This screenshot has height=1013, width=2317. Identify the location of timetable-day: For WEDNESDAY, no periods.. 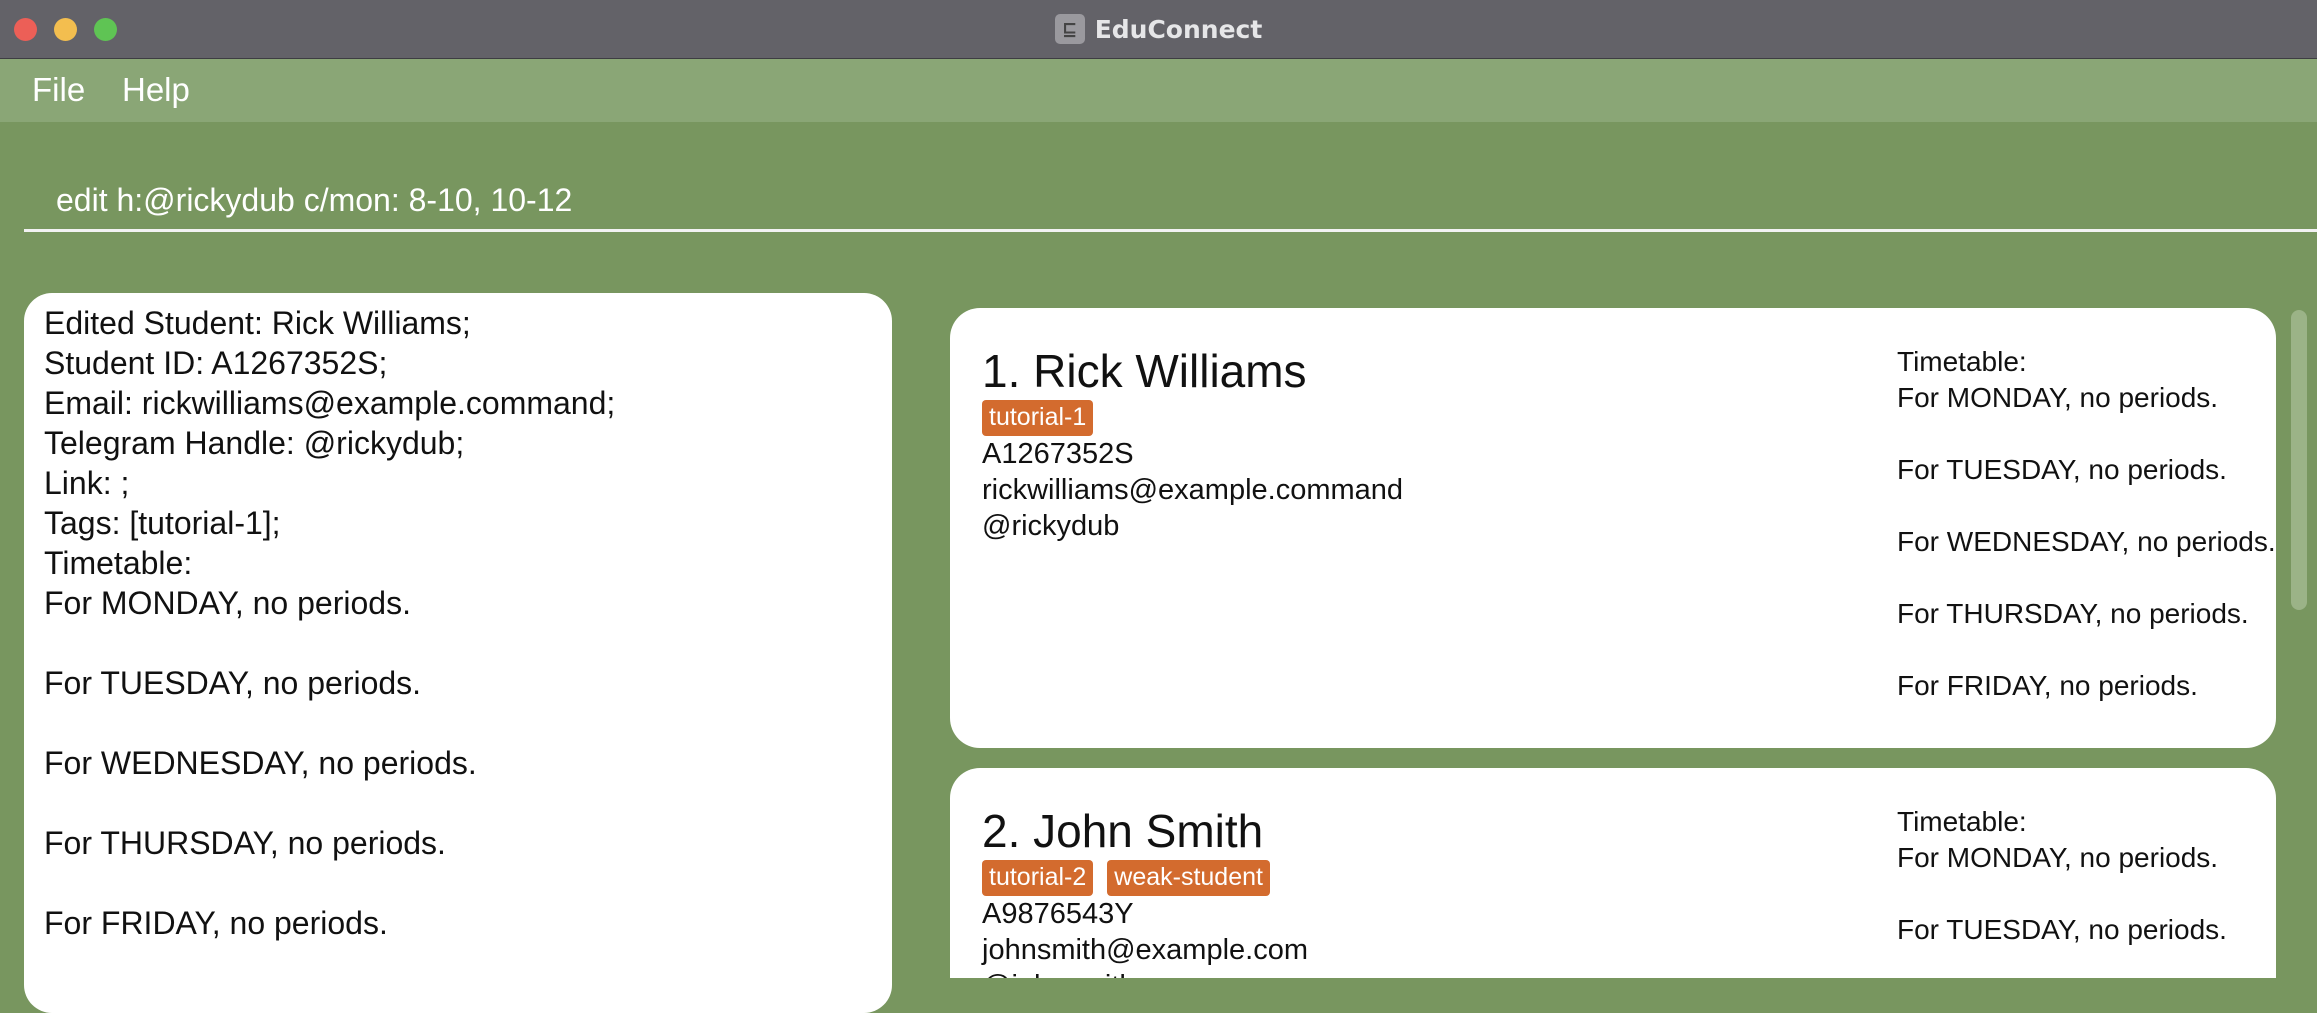
(2086, 541).